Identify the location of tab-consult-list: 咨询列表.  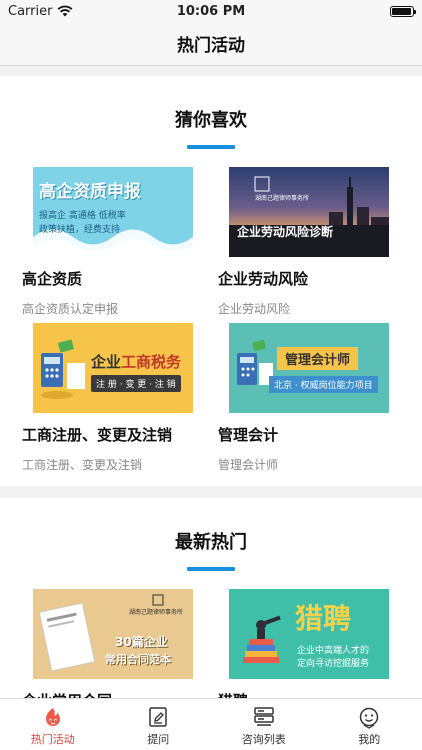
(264, 724).